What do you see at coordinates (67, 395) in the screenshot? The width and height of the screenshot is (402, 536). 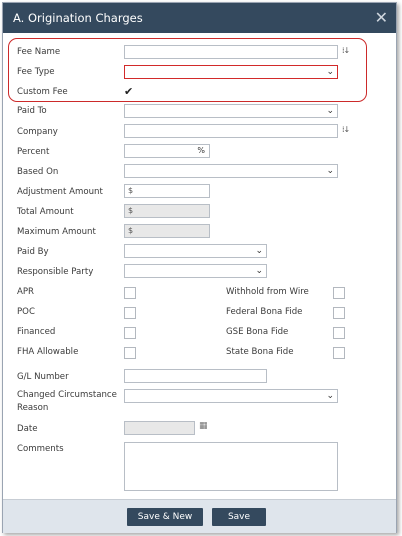 I see `changed-circumstance-label: Changed Circumstance` at bounding box center [67, 395].